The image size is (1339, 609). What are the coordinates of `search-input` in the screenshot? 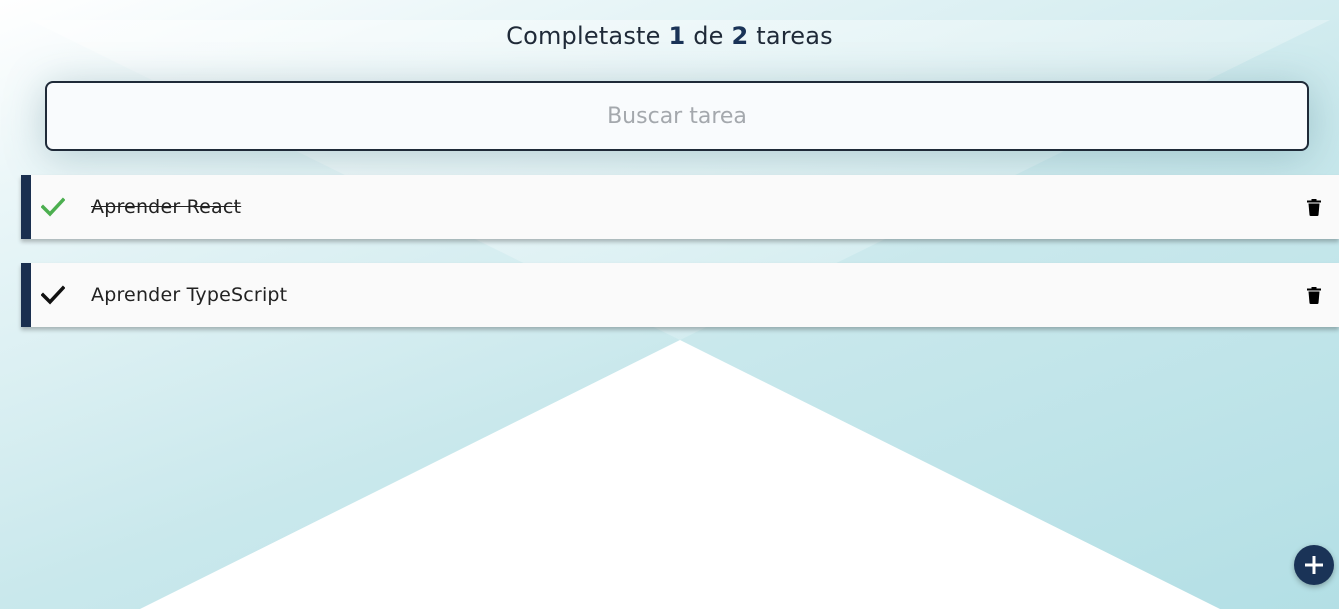 It's located at (677, 116).